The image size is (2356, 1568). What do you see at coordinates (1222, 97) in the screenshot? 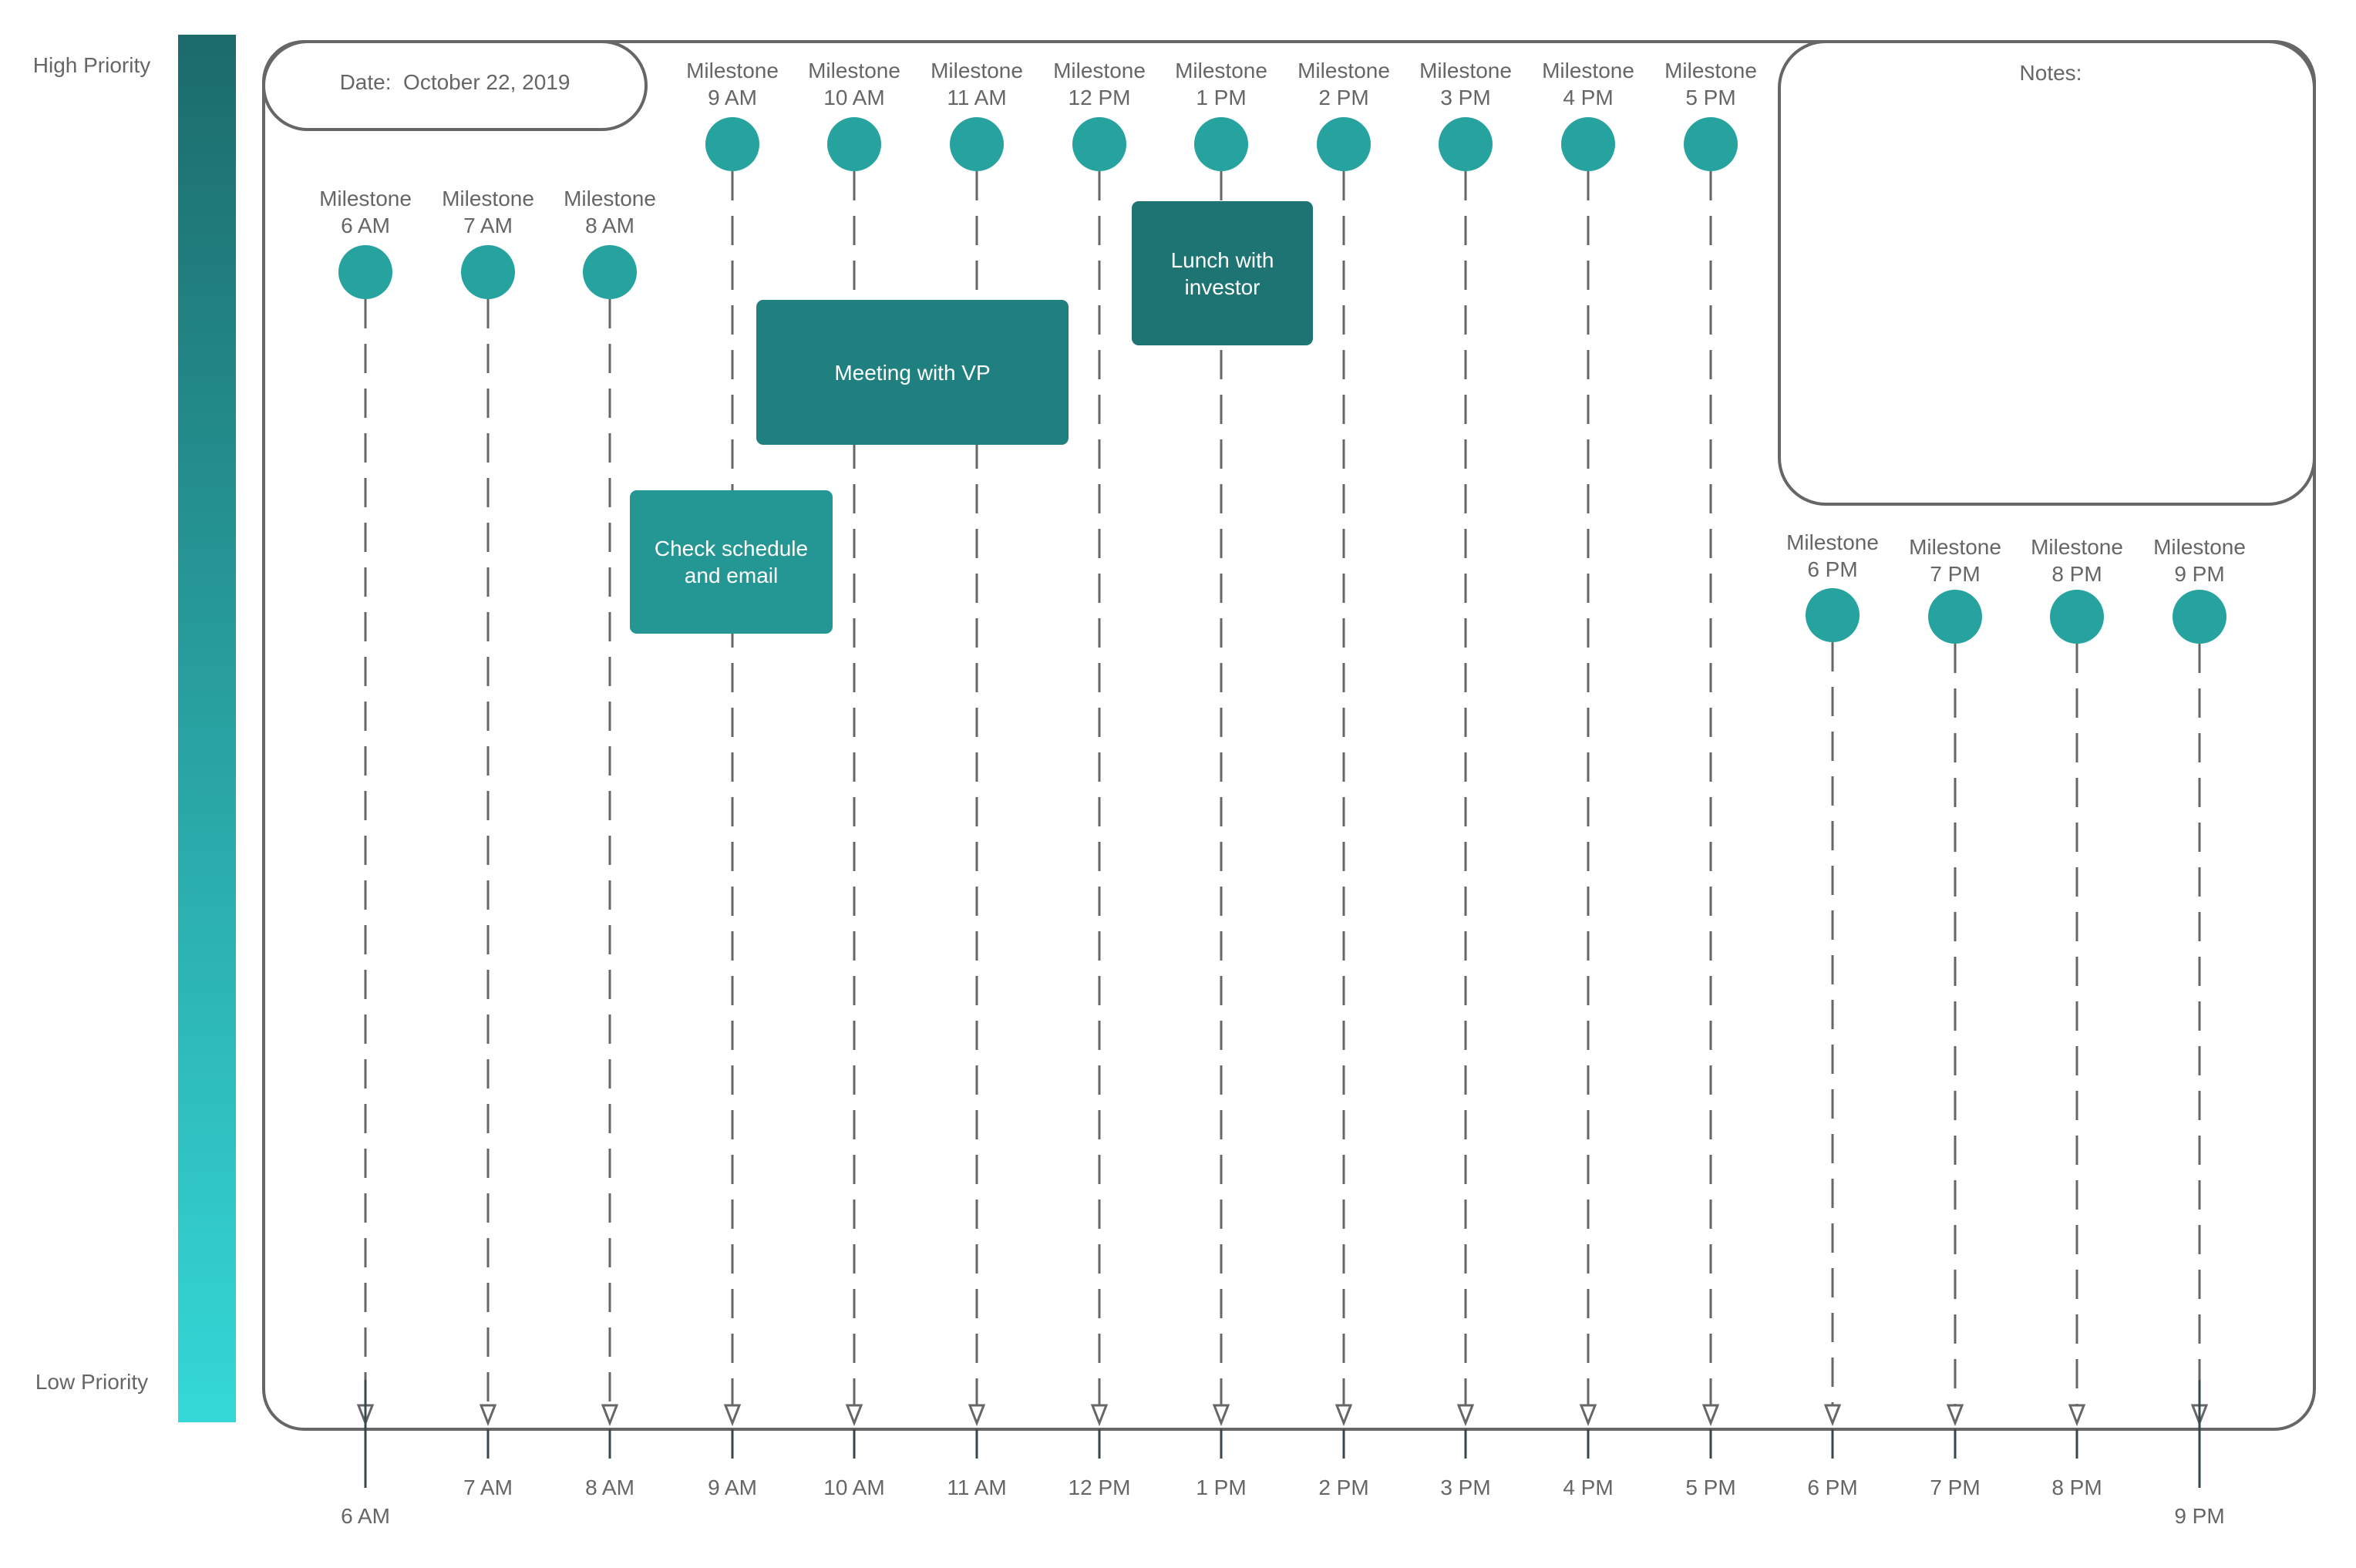
I see `milestone-time: 1 PM` at bounding box center [1222, 97].